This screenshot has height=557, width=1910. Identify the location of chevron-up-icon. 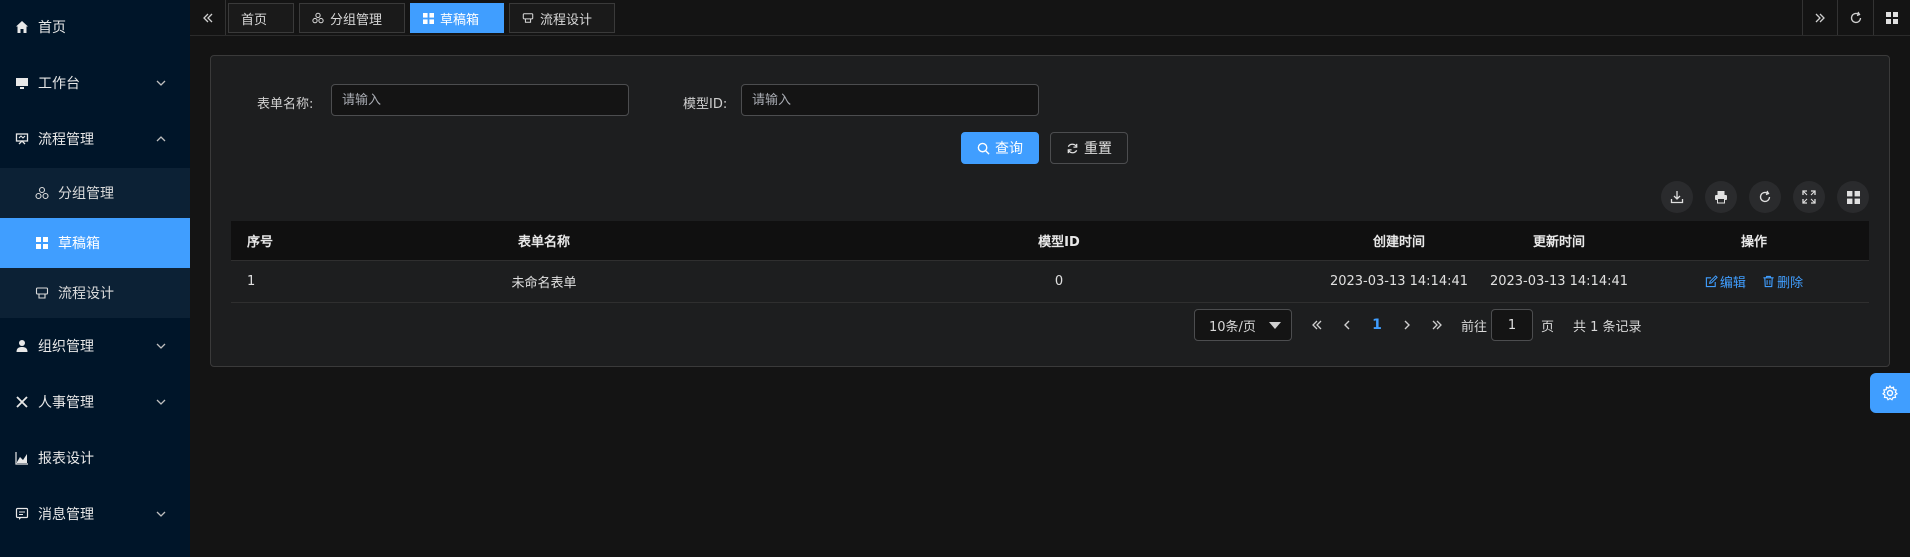
(161, 139).